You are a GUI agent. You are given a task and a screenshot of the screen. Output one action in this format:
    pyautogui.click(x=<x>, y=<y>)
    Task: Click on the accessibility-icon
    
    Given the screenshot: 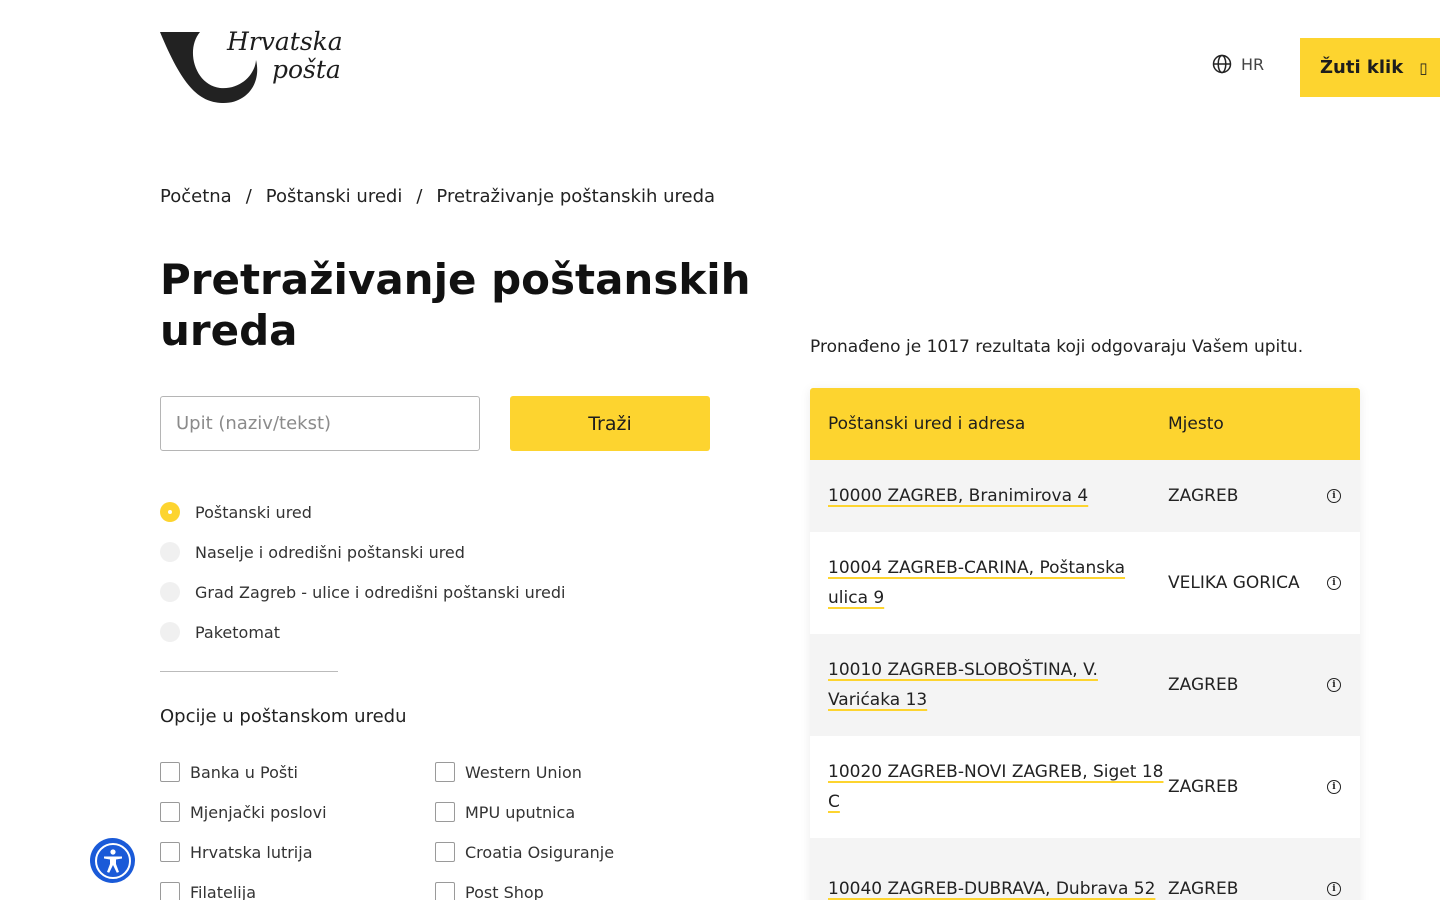 What is the action you would take?
    pyautogui.click(x=112, y=860)
    